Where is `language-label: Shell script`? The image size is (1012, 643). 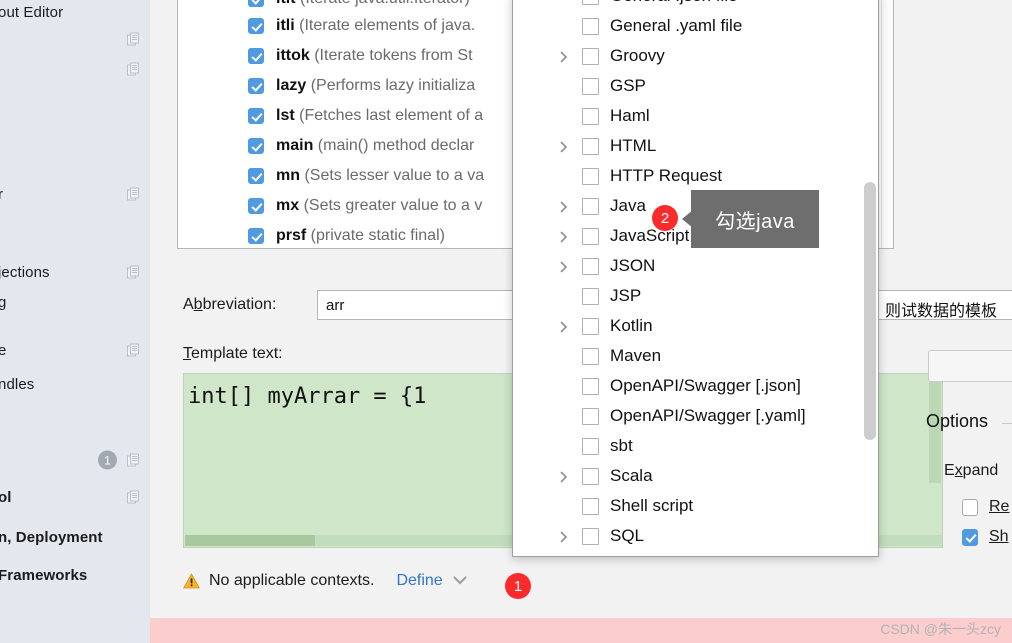 language-label: Shell script is located at coordinates (652, 505).